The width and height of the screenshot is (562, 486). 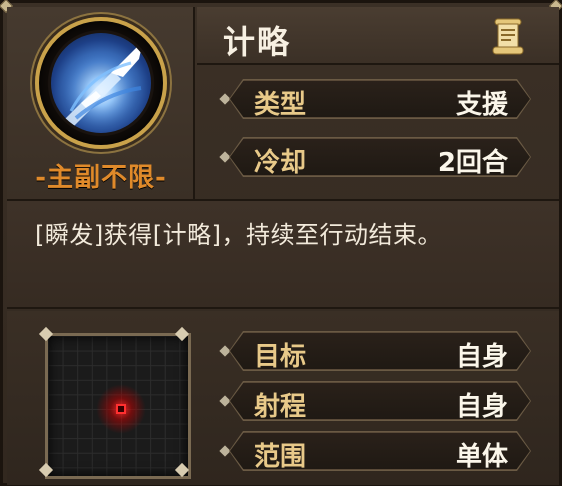 What do you see at coordinates (280, 105) in the screenshot?
I see `attribute-label: 类型` at bounding box center [280, 105].